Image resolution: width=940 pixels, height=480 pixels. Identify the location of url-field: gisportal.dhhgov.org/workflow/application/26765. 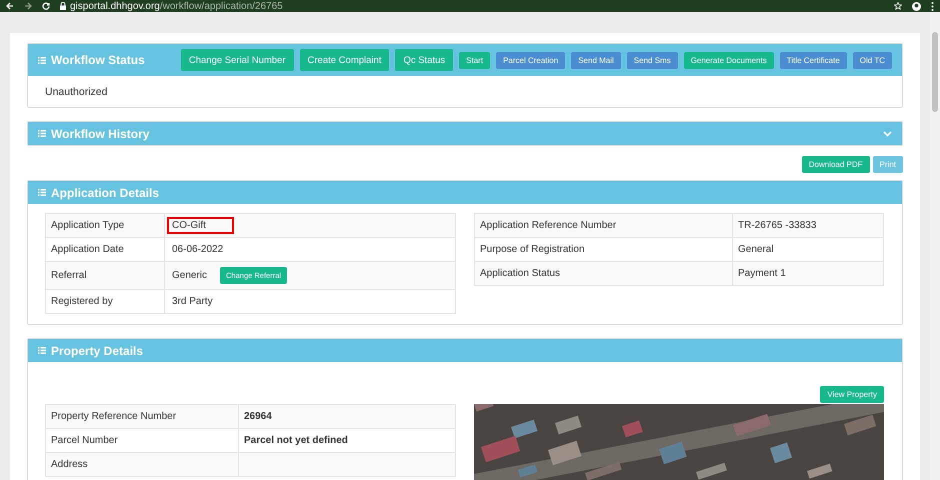
(176, 6).